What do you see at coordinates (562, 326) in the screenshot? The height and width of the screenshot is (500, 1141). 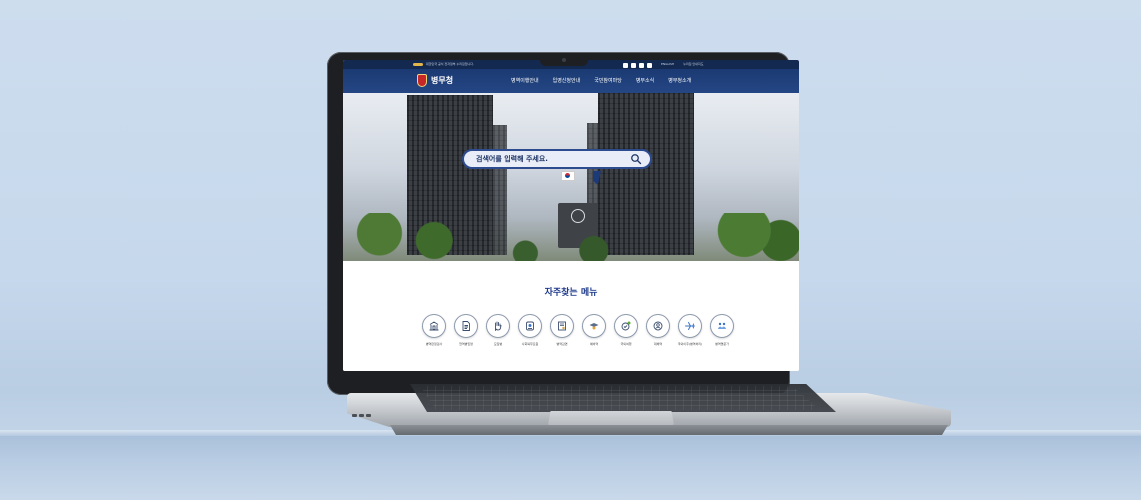 I see `certificate-icon` at bounding box center [562, 326].